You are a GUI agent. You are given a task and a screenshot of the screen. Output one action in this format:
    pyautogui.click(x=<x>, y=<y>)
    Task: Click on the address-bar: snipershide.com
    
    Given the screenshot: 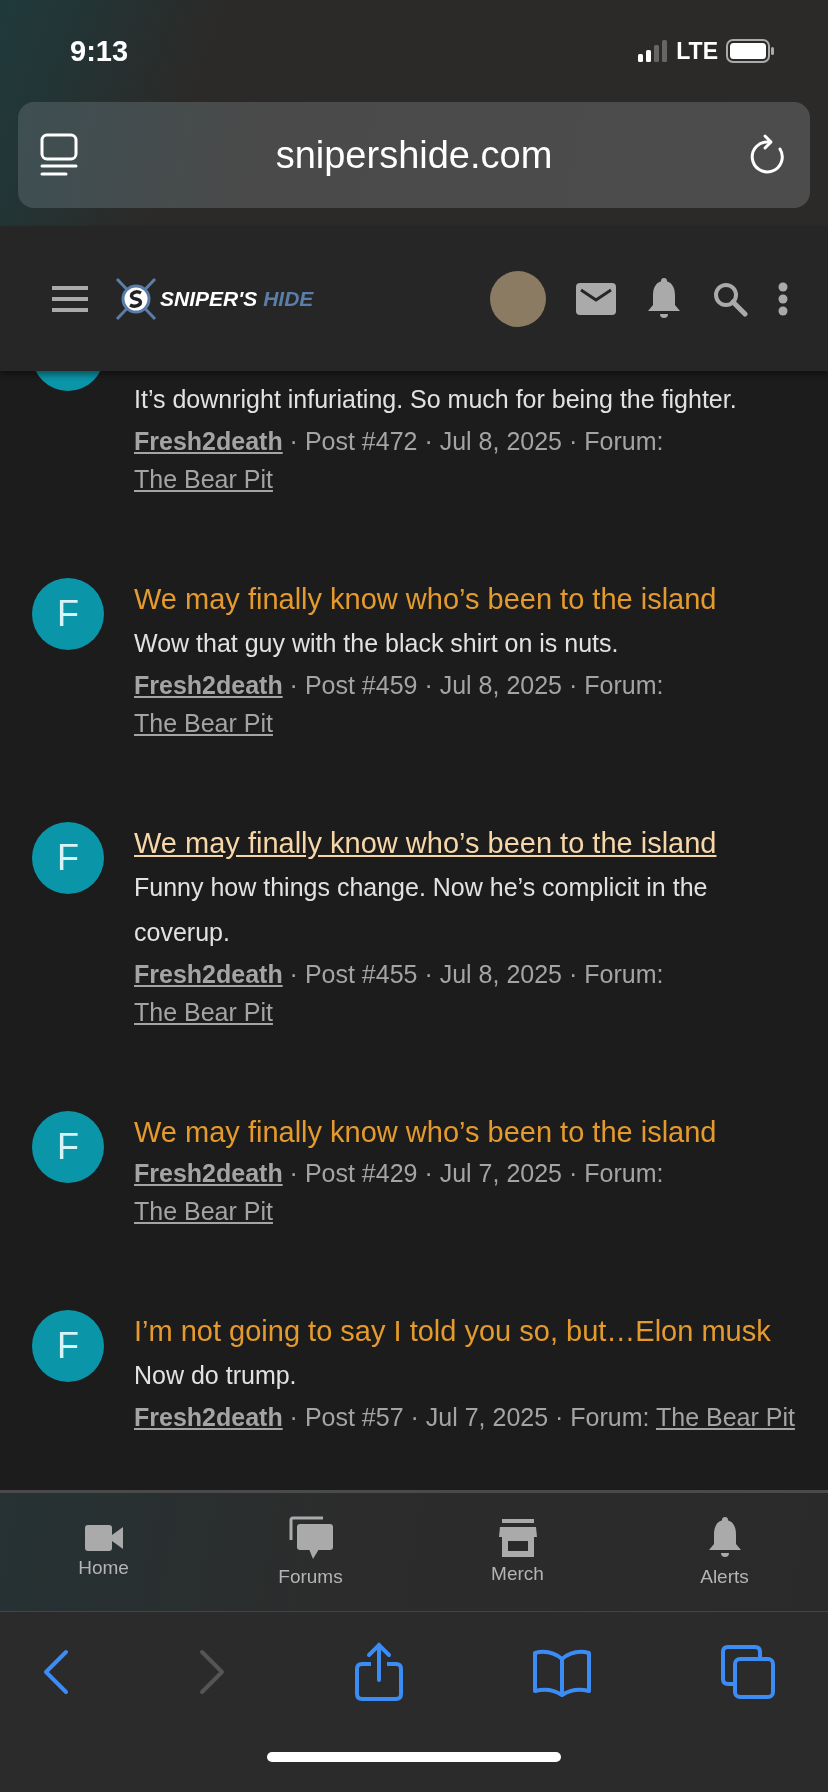 What is the action you would take?
    pyautogui.click(x=414, y=155)
    